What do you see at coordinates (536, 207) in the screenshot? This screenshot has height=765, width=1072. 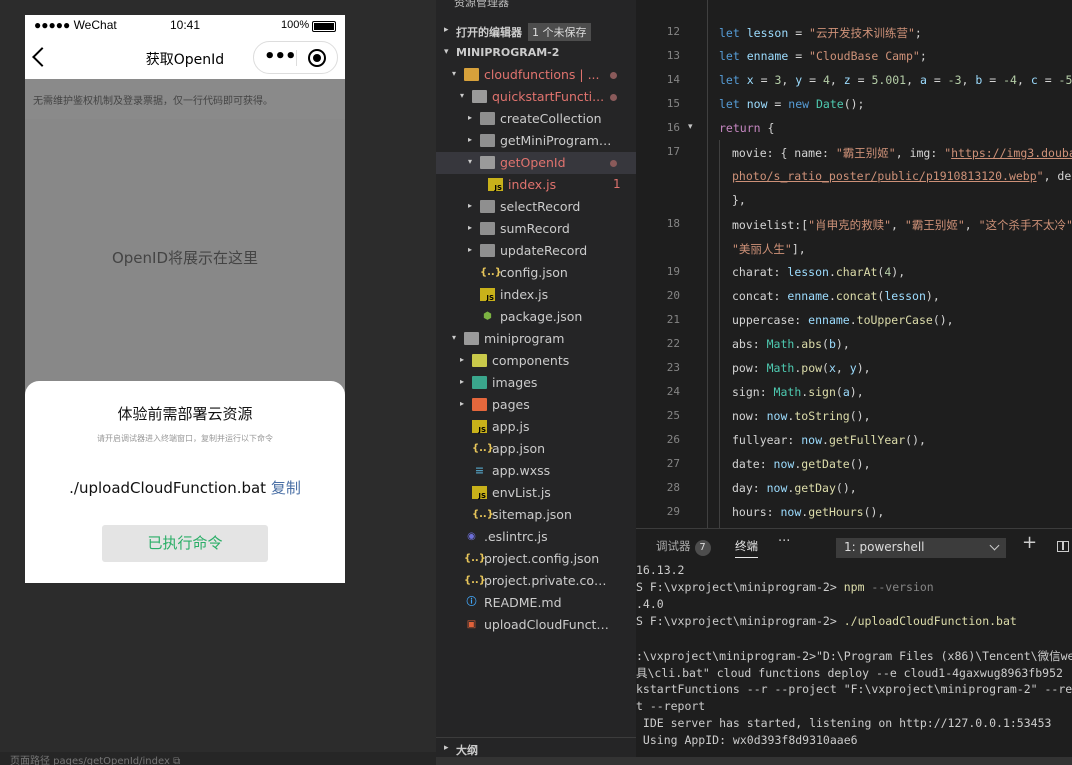 I see `tree-item: ▸ selectRecord` at bounding box center [536, 207].